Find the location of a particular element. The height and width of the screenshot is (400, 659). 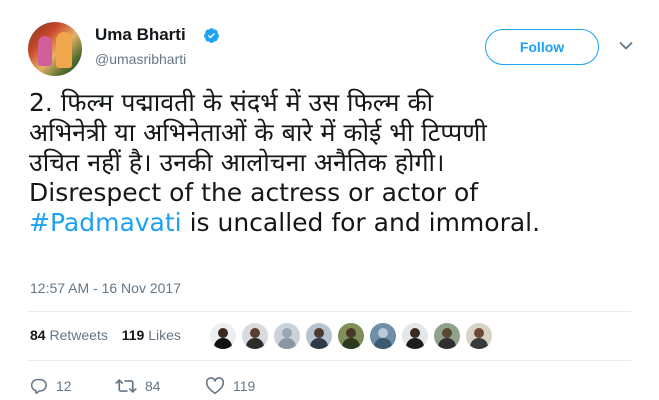

retweets-count: 84 is located at coordinates (38, 335).